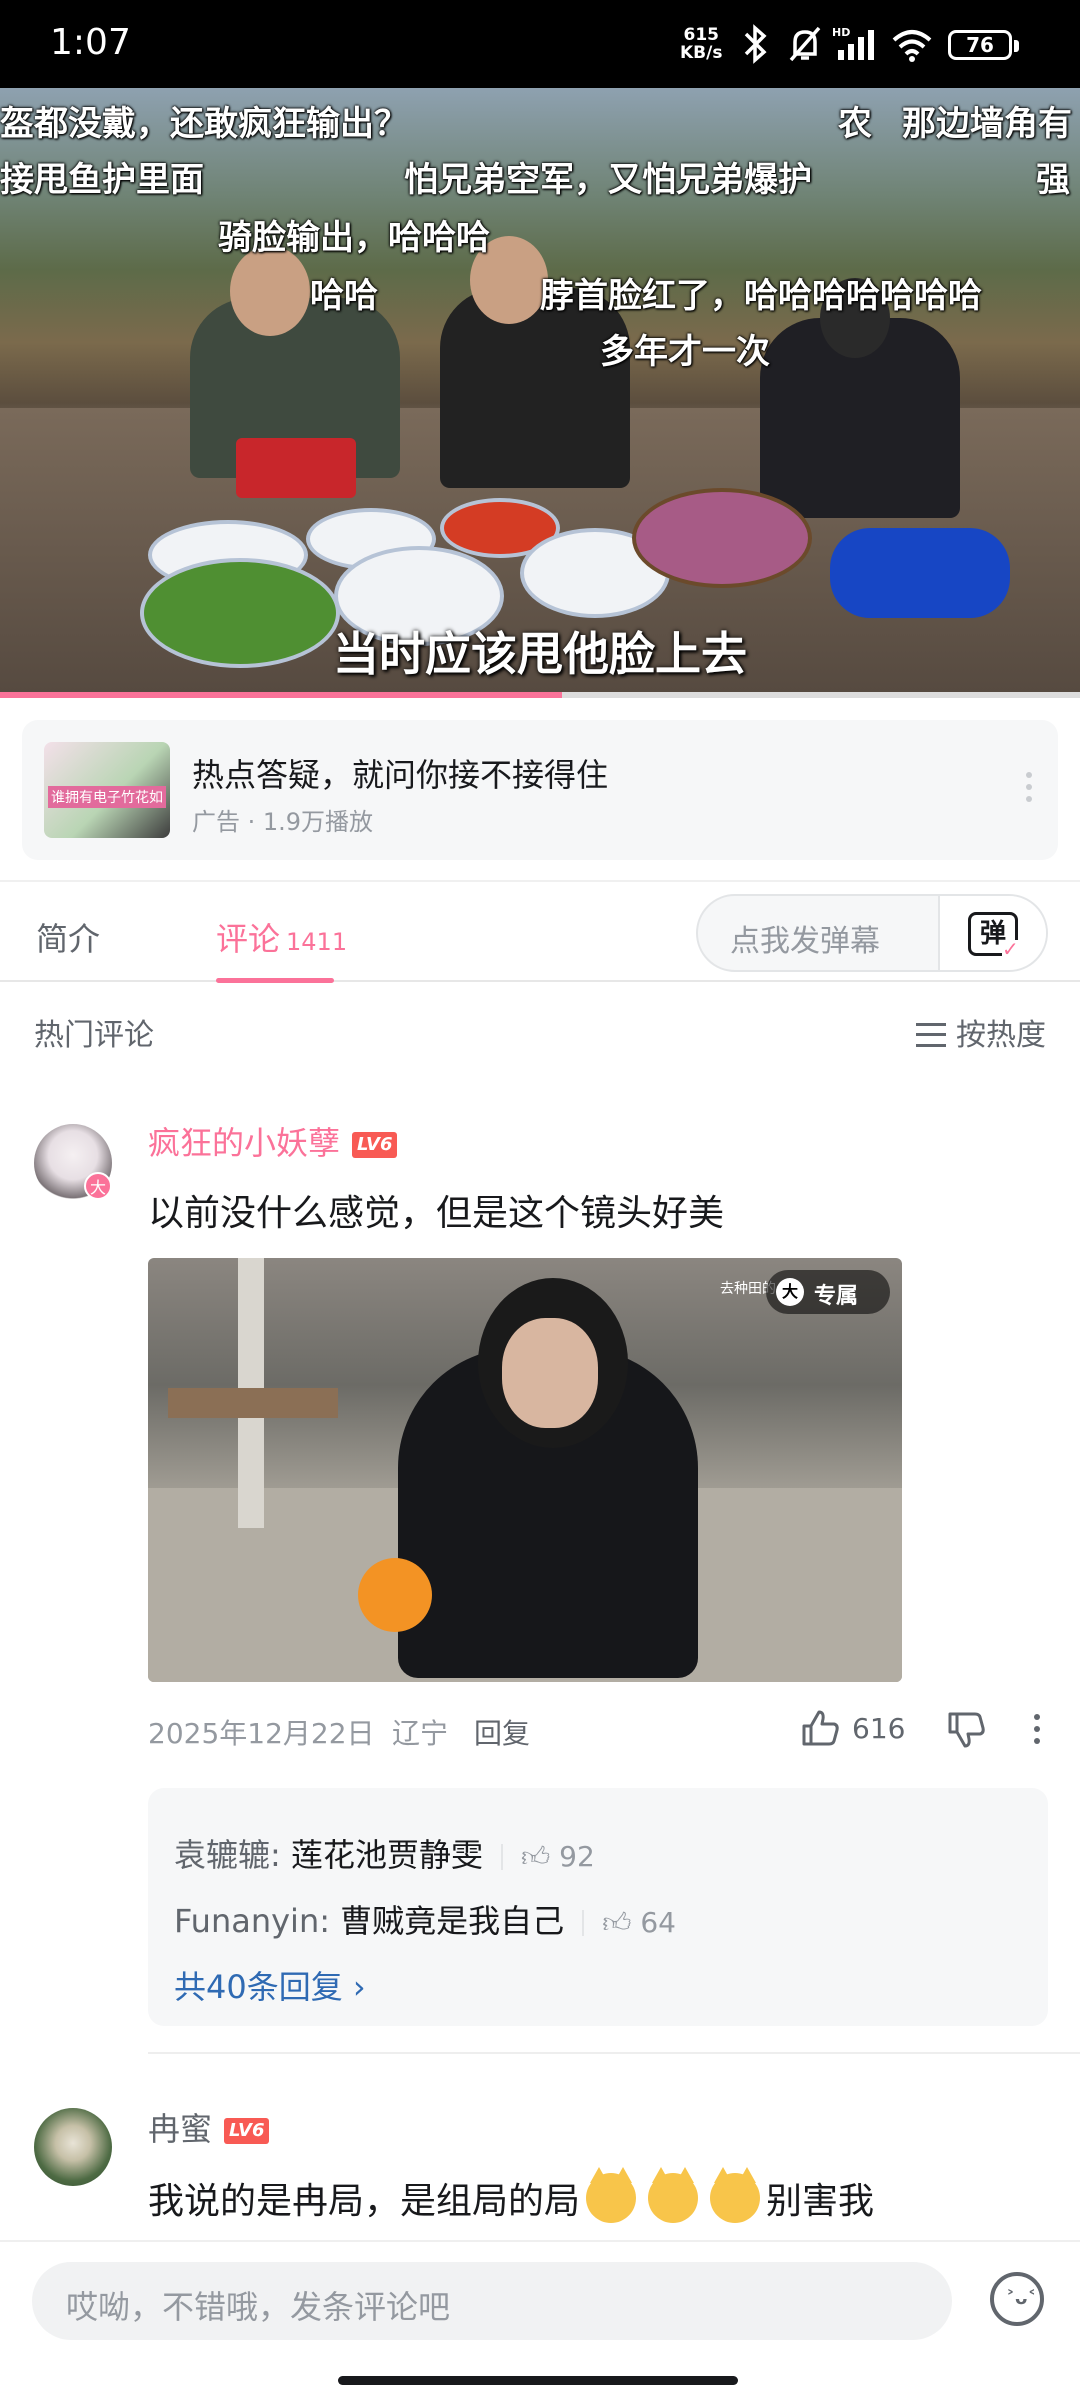 This screenshot has width=1080, height=2400. What do you see at coordinates (204, 124) in the screenshot?
I see `danmaku-comment: 盔都没戴，还敢疯狂输出？` at bounding box center [204, 124].